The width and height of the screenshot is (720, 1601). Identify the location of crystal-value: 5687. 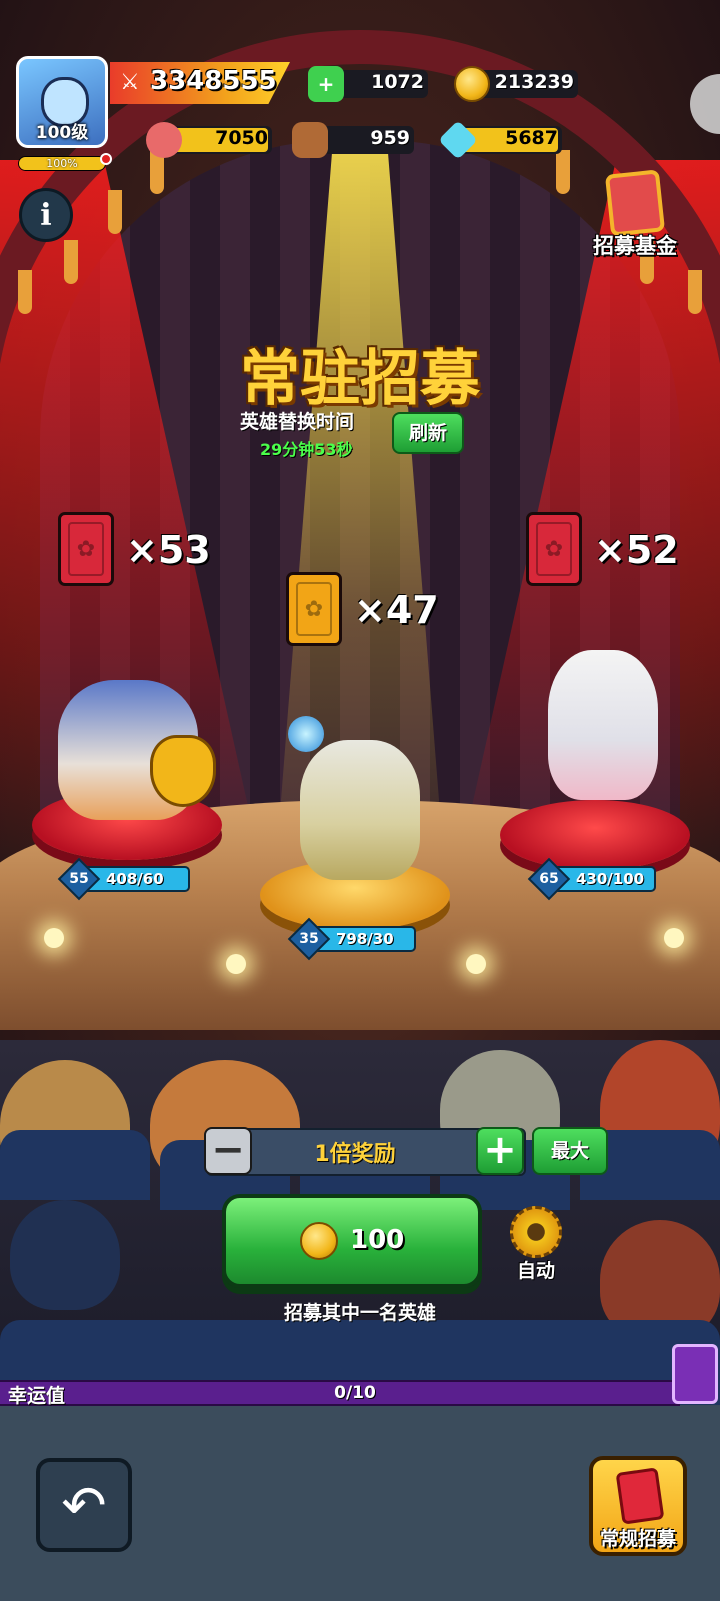
(531, 138).